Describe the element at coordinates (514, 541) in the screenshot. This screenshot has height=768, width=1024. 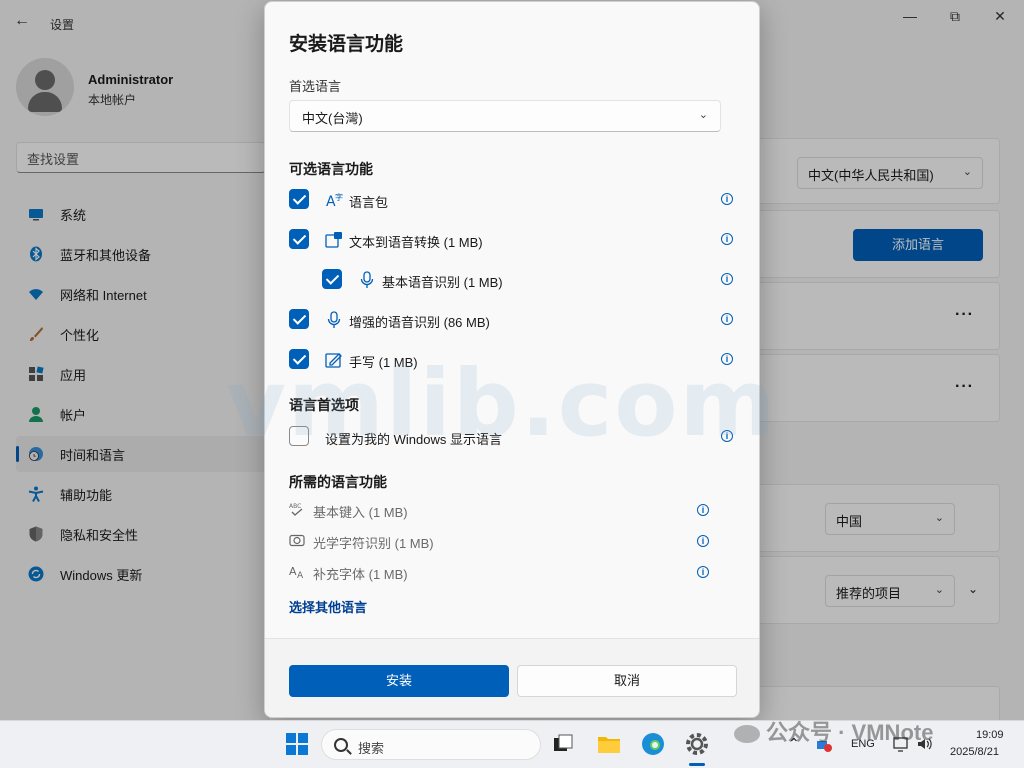
I see `required-ocr: 光学字符识别 (1 MB) i` at that location.